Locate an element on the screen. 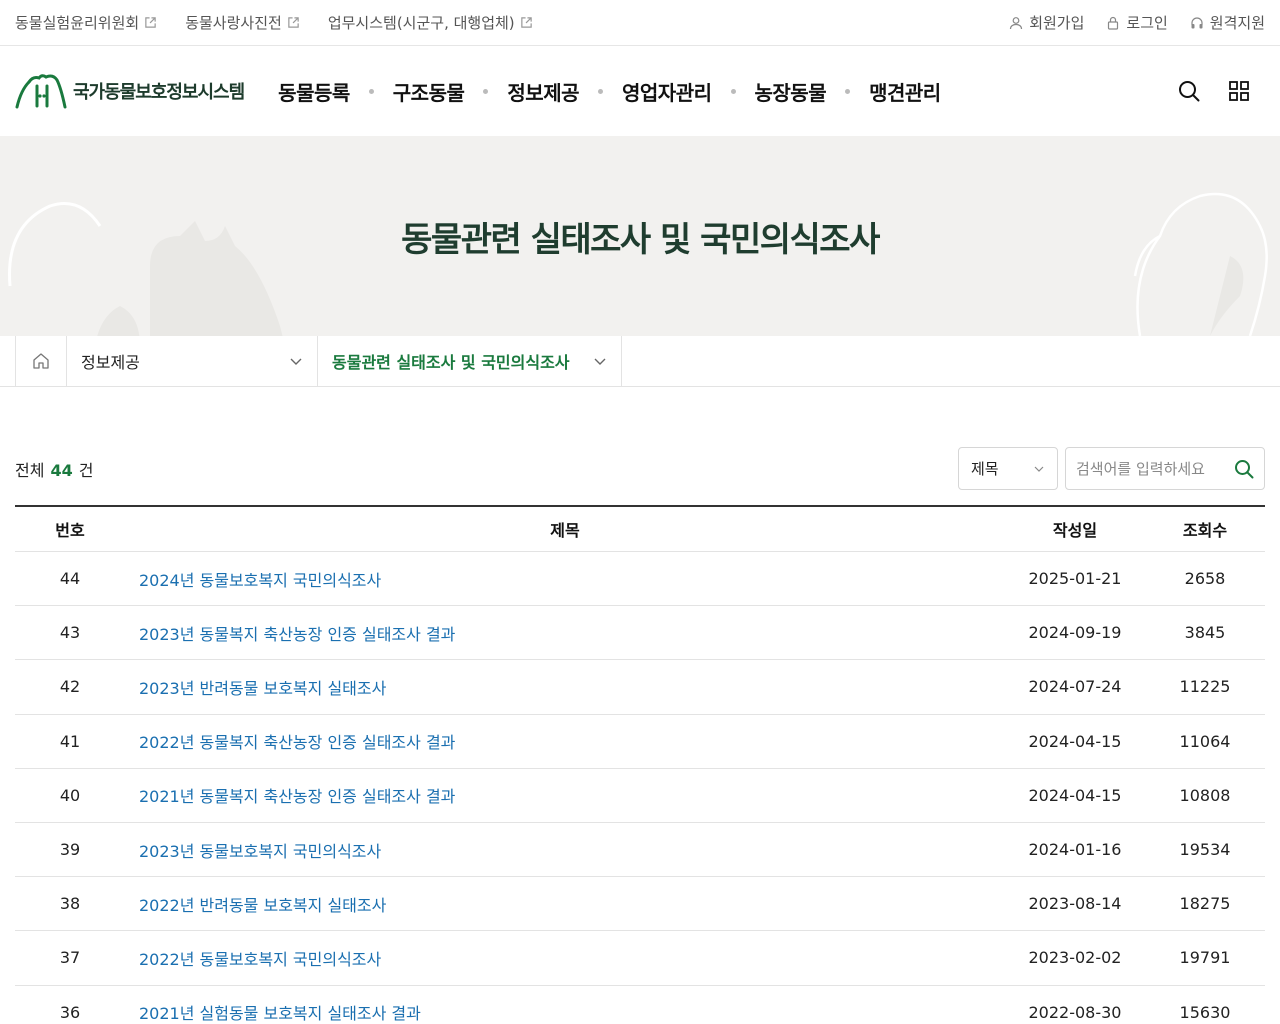 This screenshot has height=1024, width=1280. row-no: 42 is located at coordinates (70, 687).